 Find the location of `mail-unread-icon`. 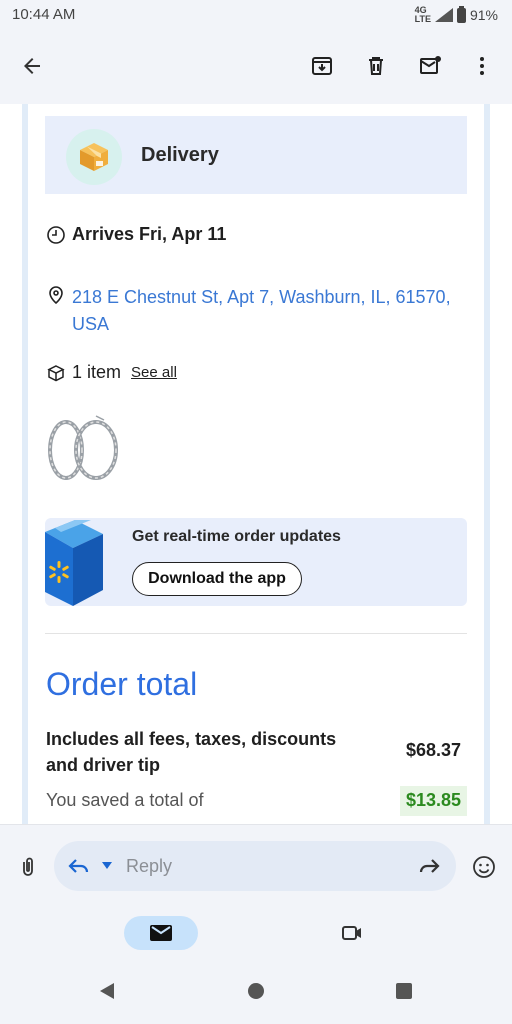

mail-unread-icon is located at coordinates (430, 65).